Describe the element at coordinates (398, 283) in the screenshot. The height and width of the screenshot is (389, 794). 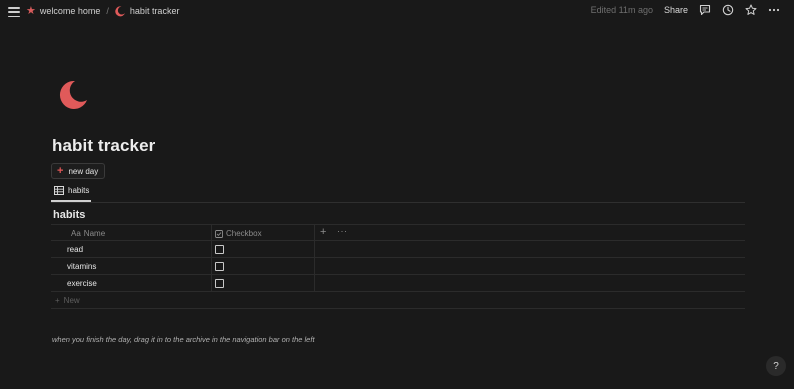
I see `table-row: exercise` at that location.